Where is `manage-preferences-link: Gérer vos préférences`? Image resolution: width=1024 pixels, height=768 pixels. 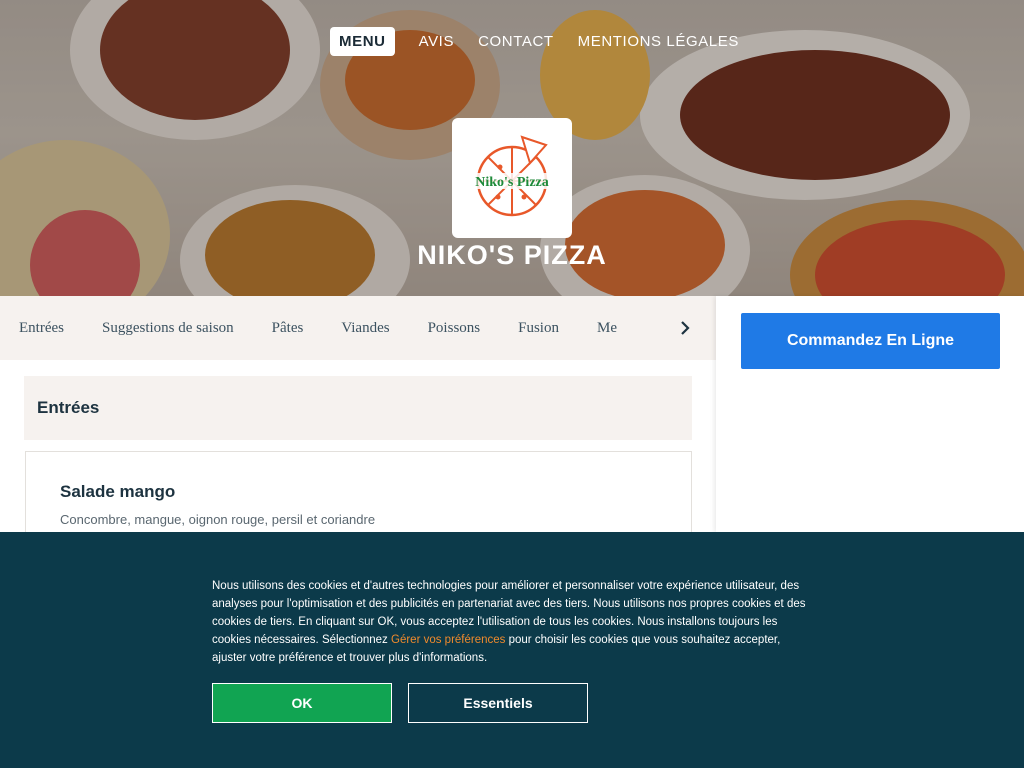
manage-preferences-link: Gérer vos préférences is located at coordinates (448, 640).